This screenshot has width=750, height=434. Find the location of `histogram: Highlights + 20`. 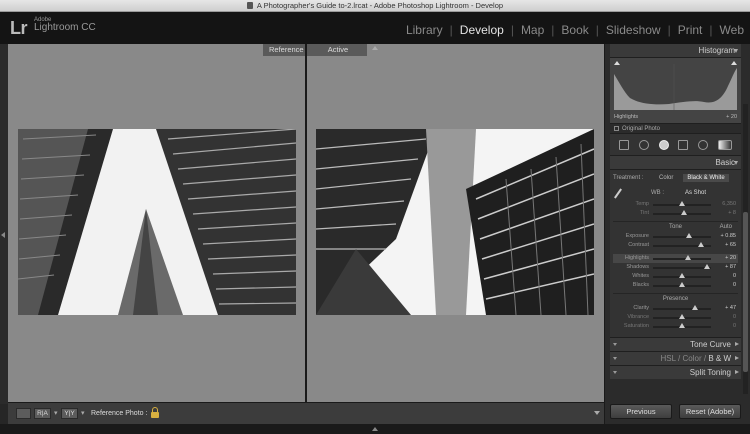

histogram: Highlights + 20 is located at coordinates (675, 91).